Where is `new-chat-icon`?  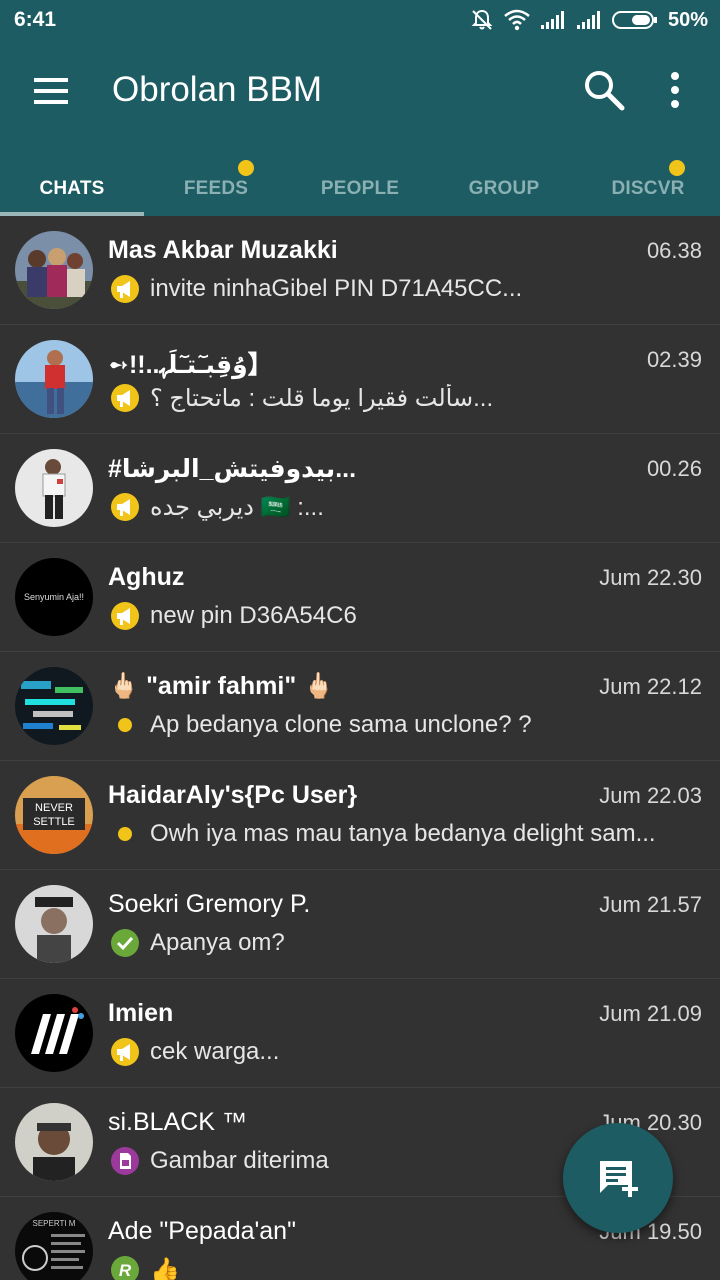 new-chat-icon is located at coordinates (619, 1179).